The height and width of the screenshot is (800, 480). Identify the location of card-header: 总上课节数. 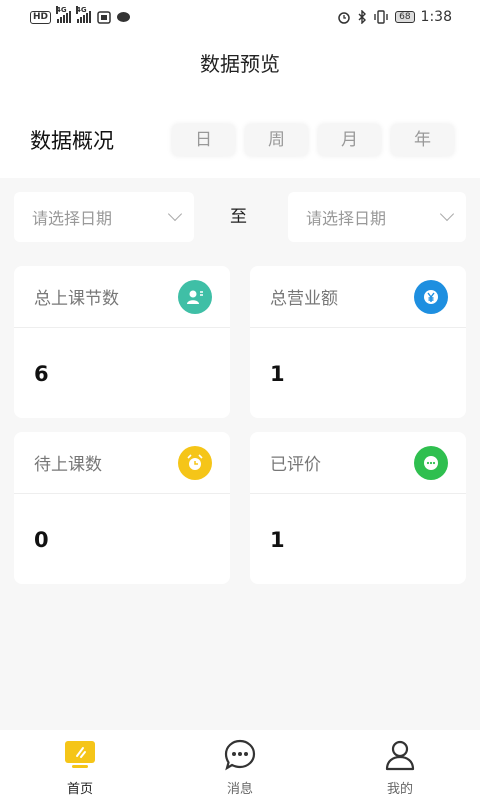
(122, 297).